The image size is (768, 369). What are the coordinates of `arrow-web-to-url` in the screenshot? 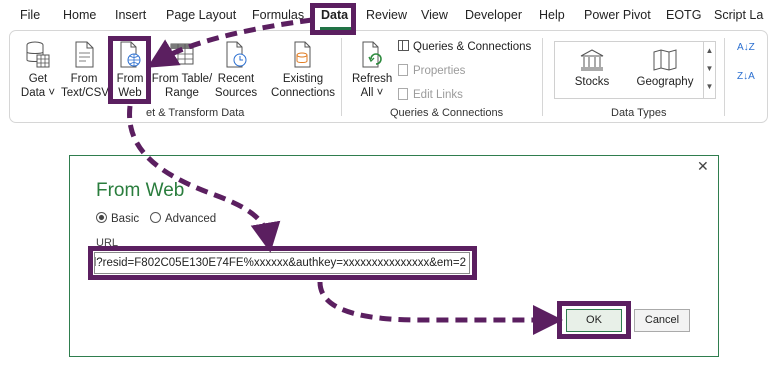 It's located at (204, 179).